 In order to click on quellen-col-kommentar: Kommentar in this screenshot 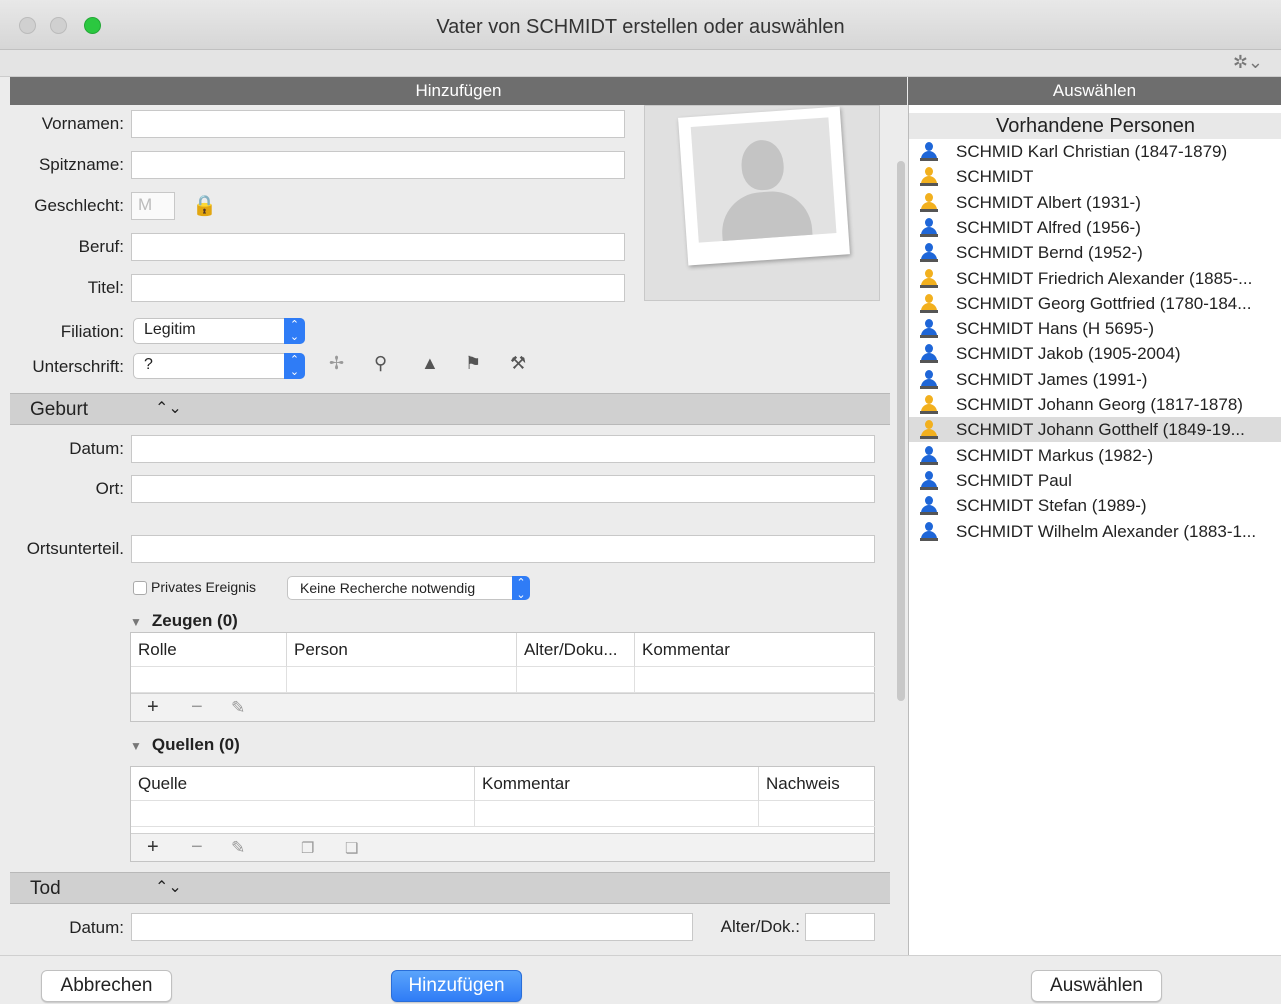, I will do `click(617, 784)`.